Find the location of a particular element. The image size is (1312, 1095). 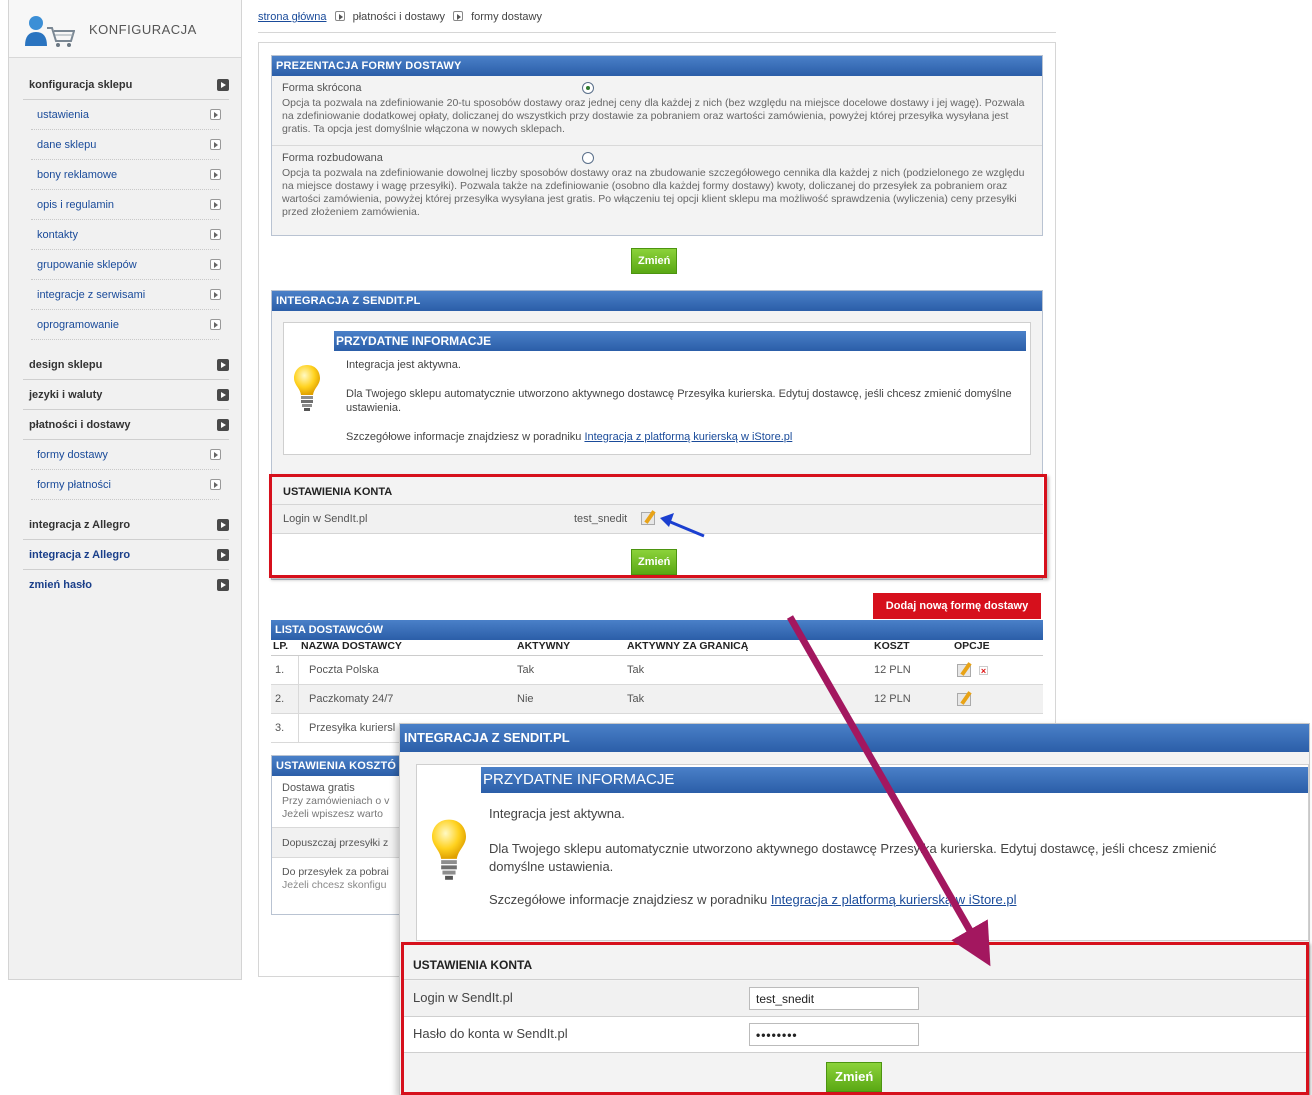

menu-group-integracja-z-allegro-active: integracja z Allegro is located at coordinates (126, 555).